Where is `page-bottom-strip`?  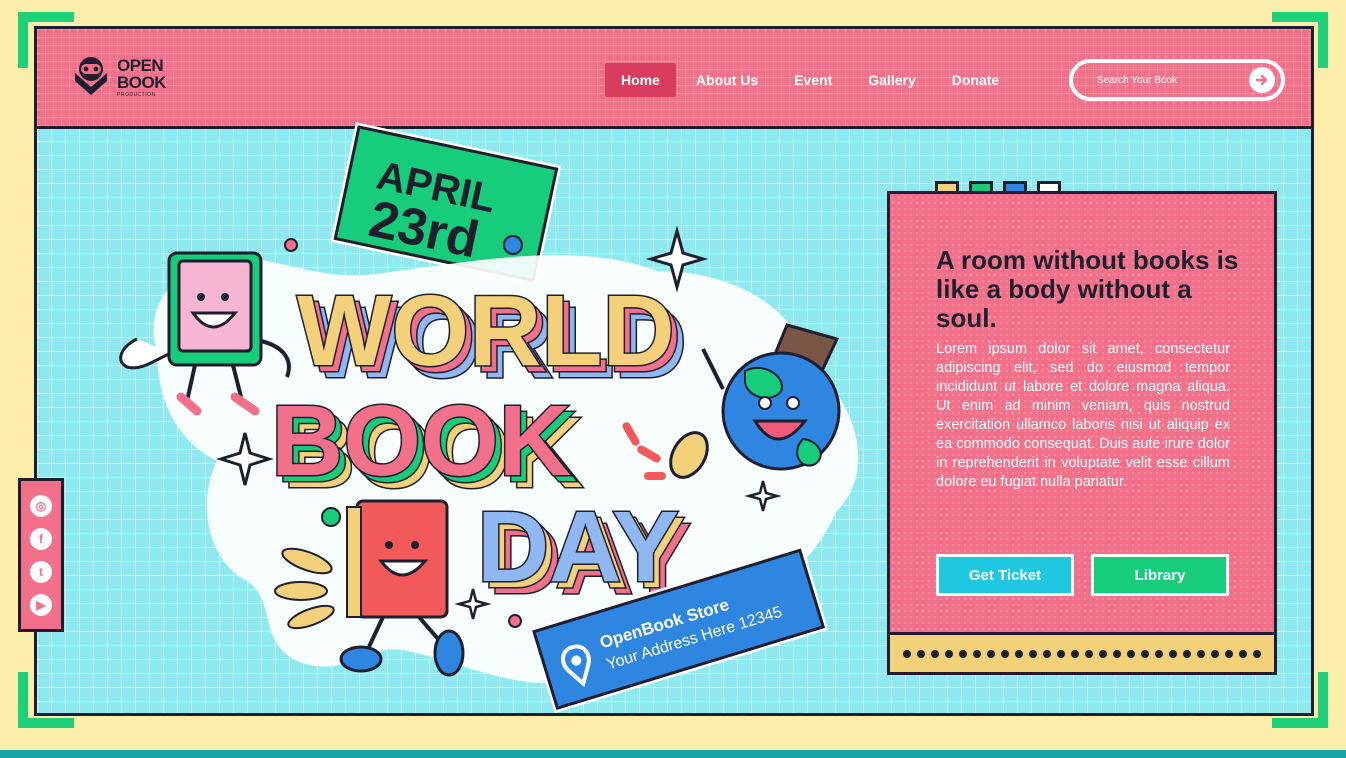 page-bottom-strip is located at coordinates (673, 754).